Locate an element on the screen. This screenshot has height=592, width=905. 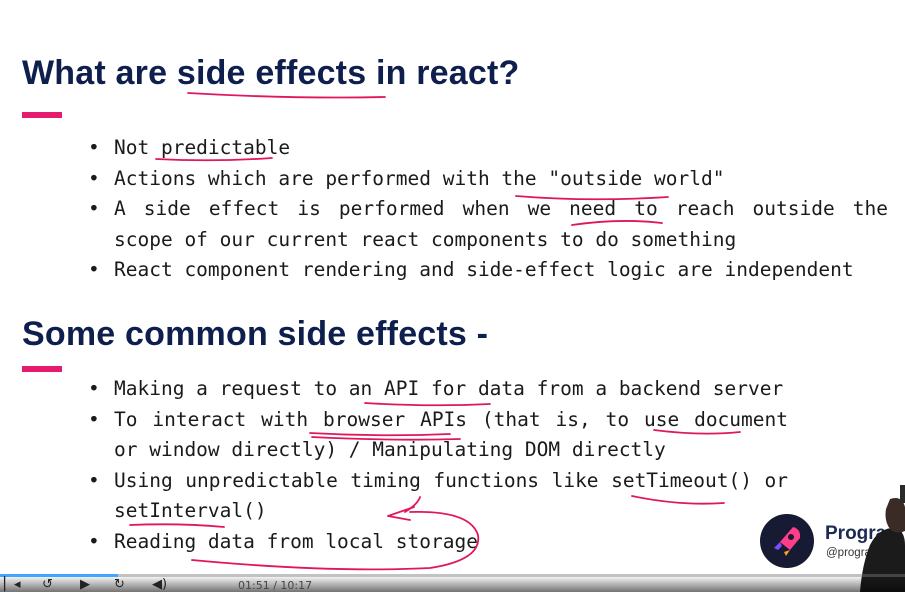
rocket-logo-icon is located at coordinates (787, 541).